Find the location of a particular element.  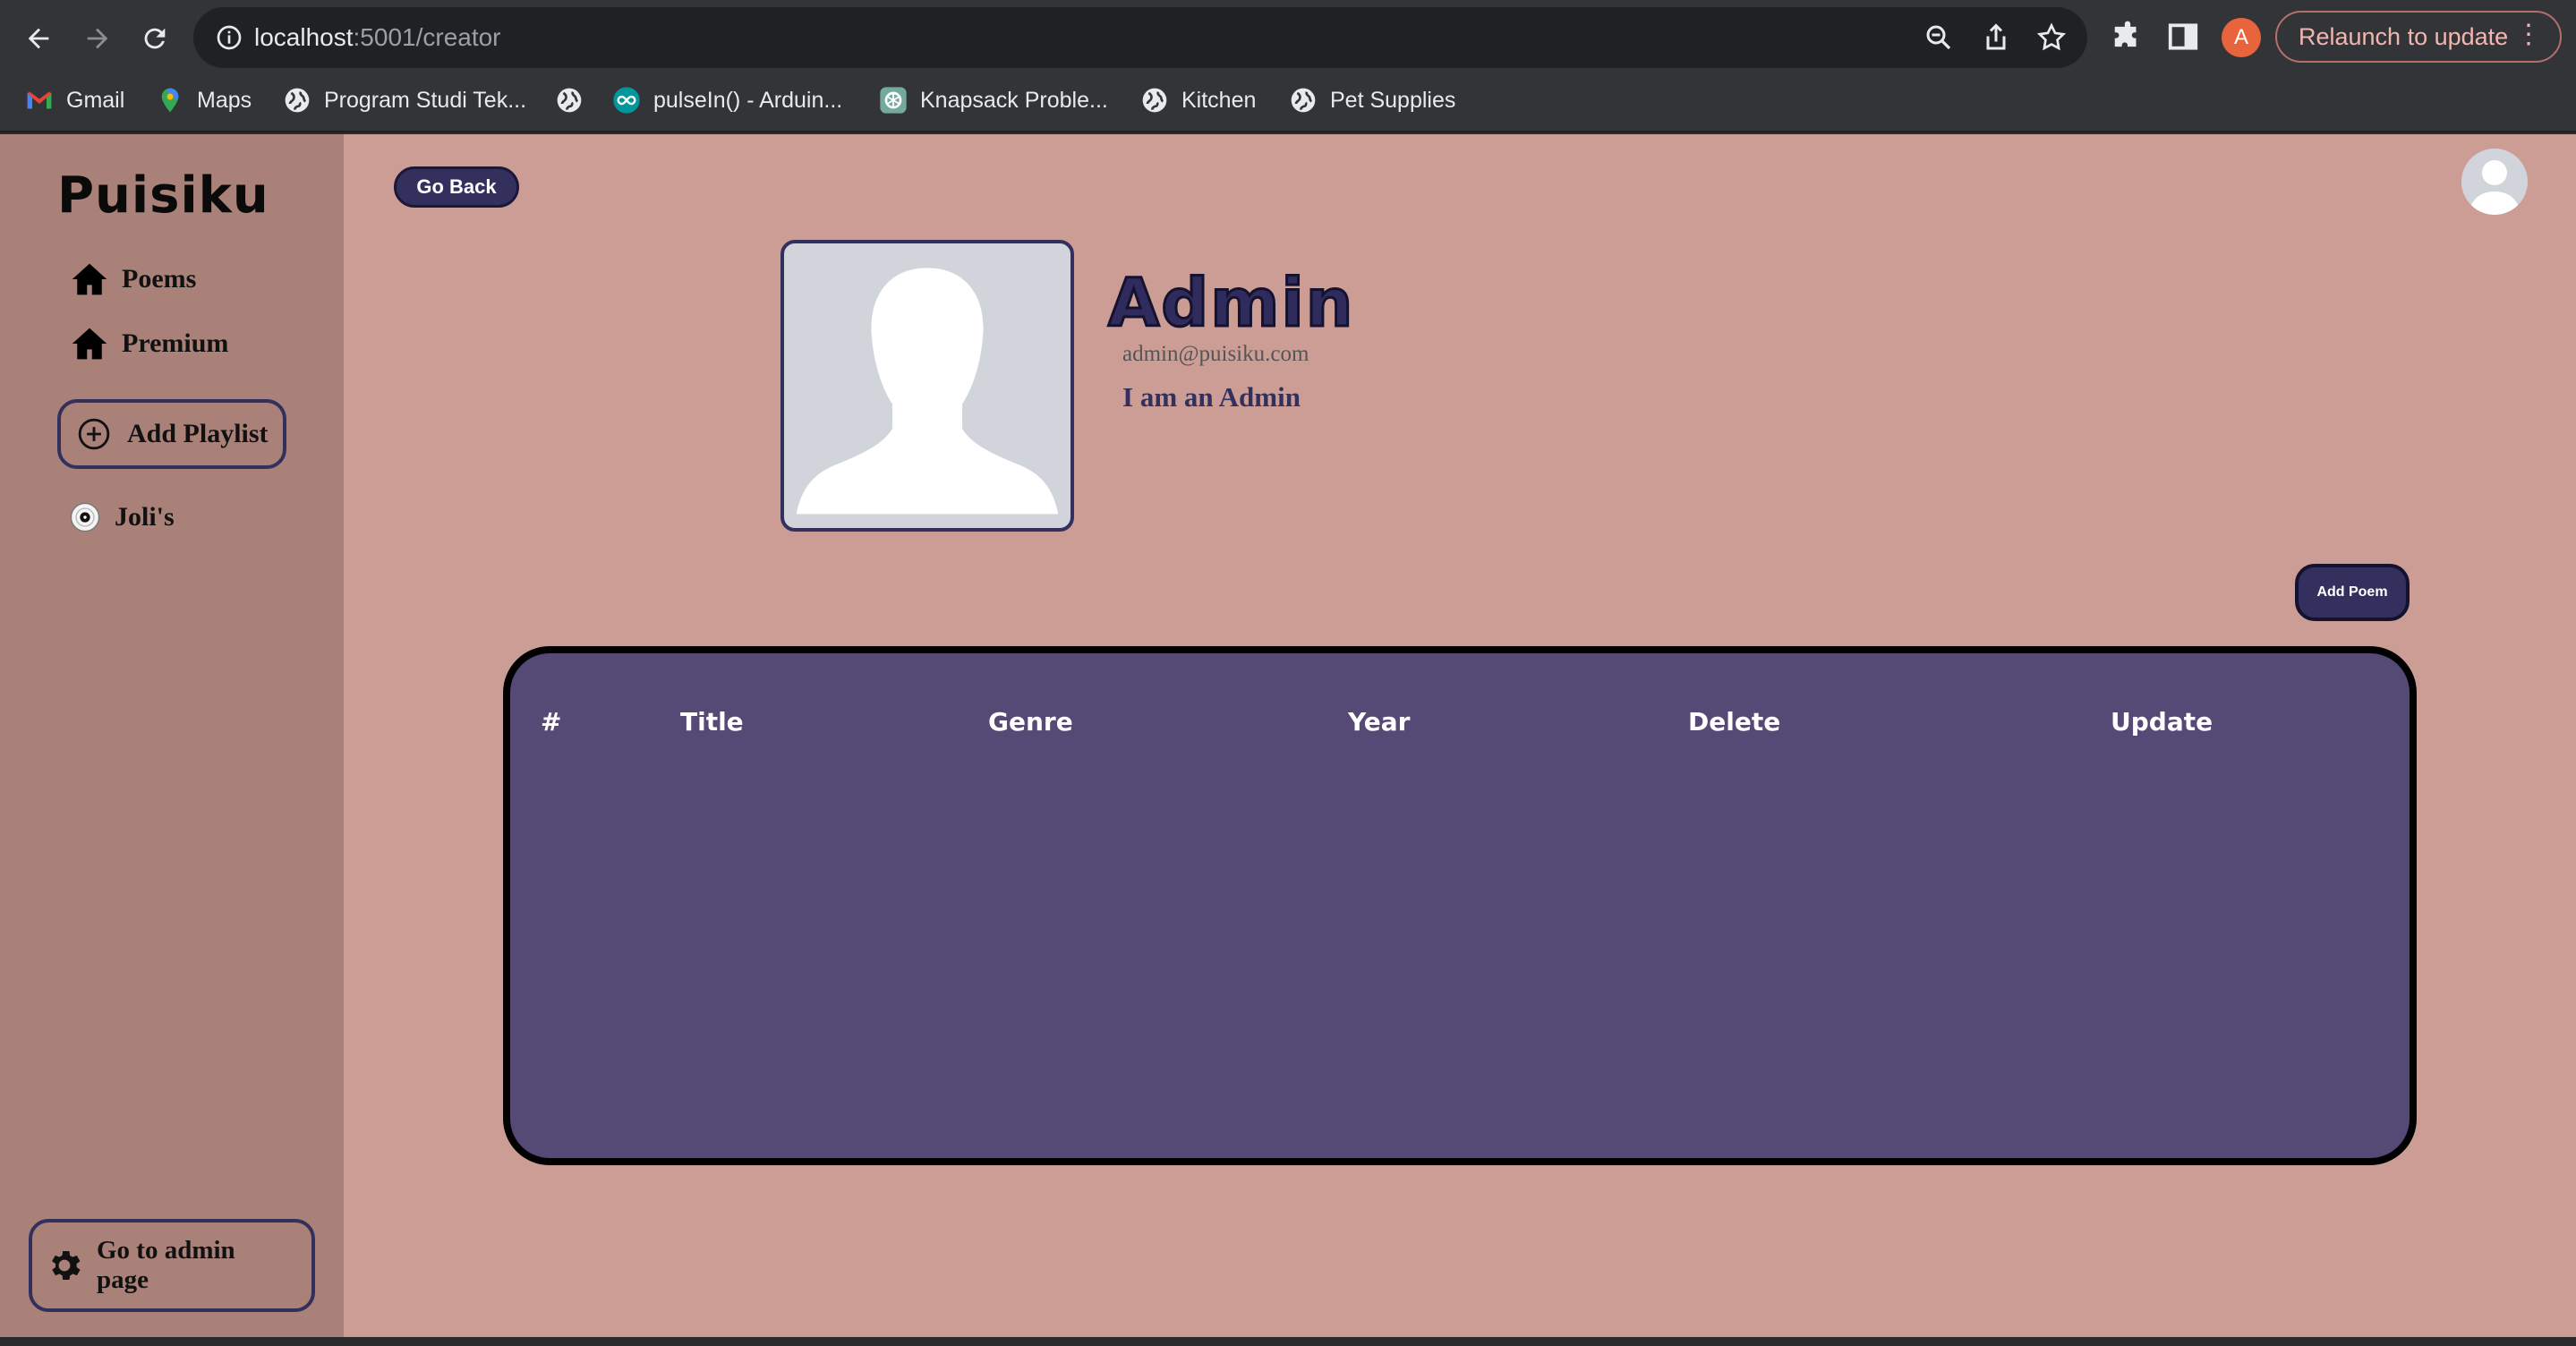

address-bar: localhost:5001/creator is located at coordinates (1140, 37).